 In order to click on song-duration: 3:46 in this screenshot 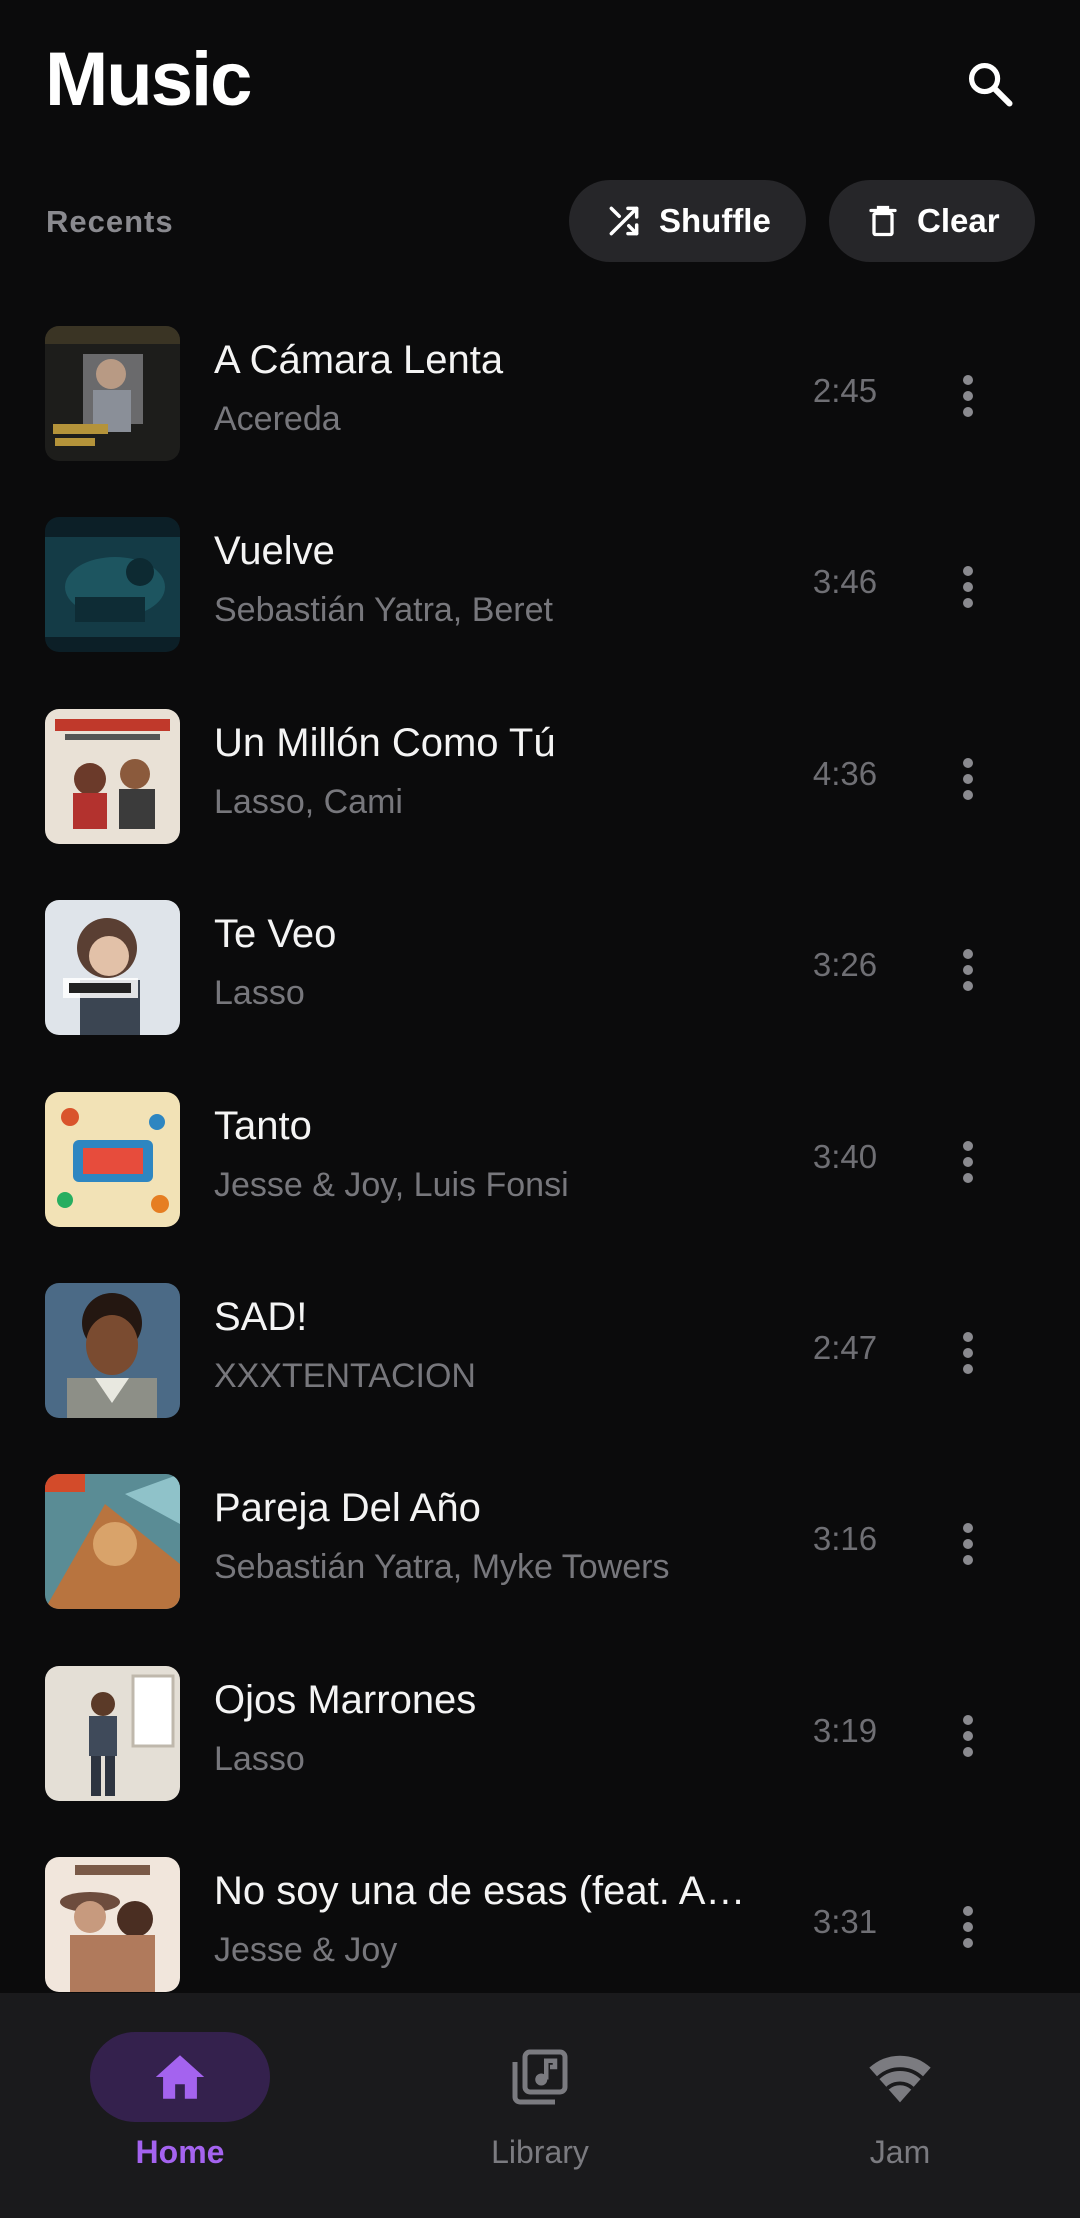, I will do `click(845, 582)`.